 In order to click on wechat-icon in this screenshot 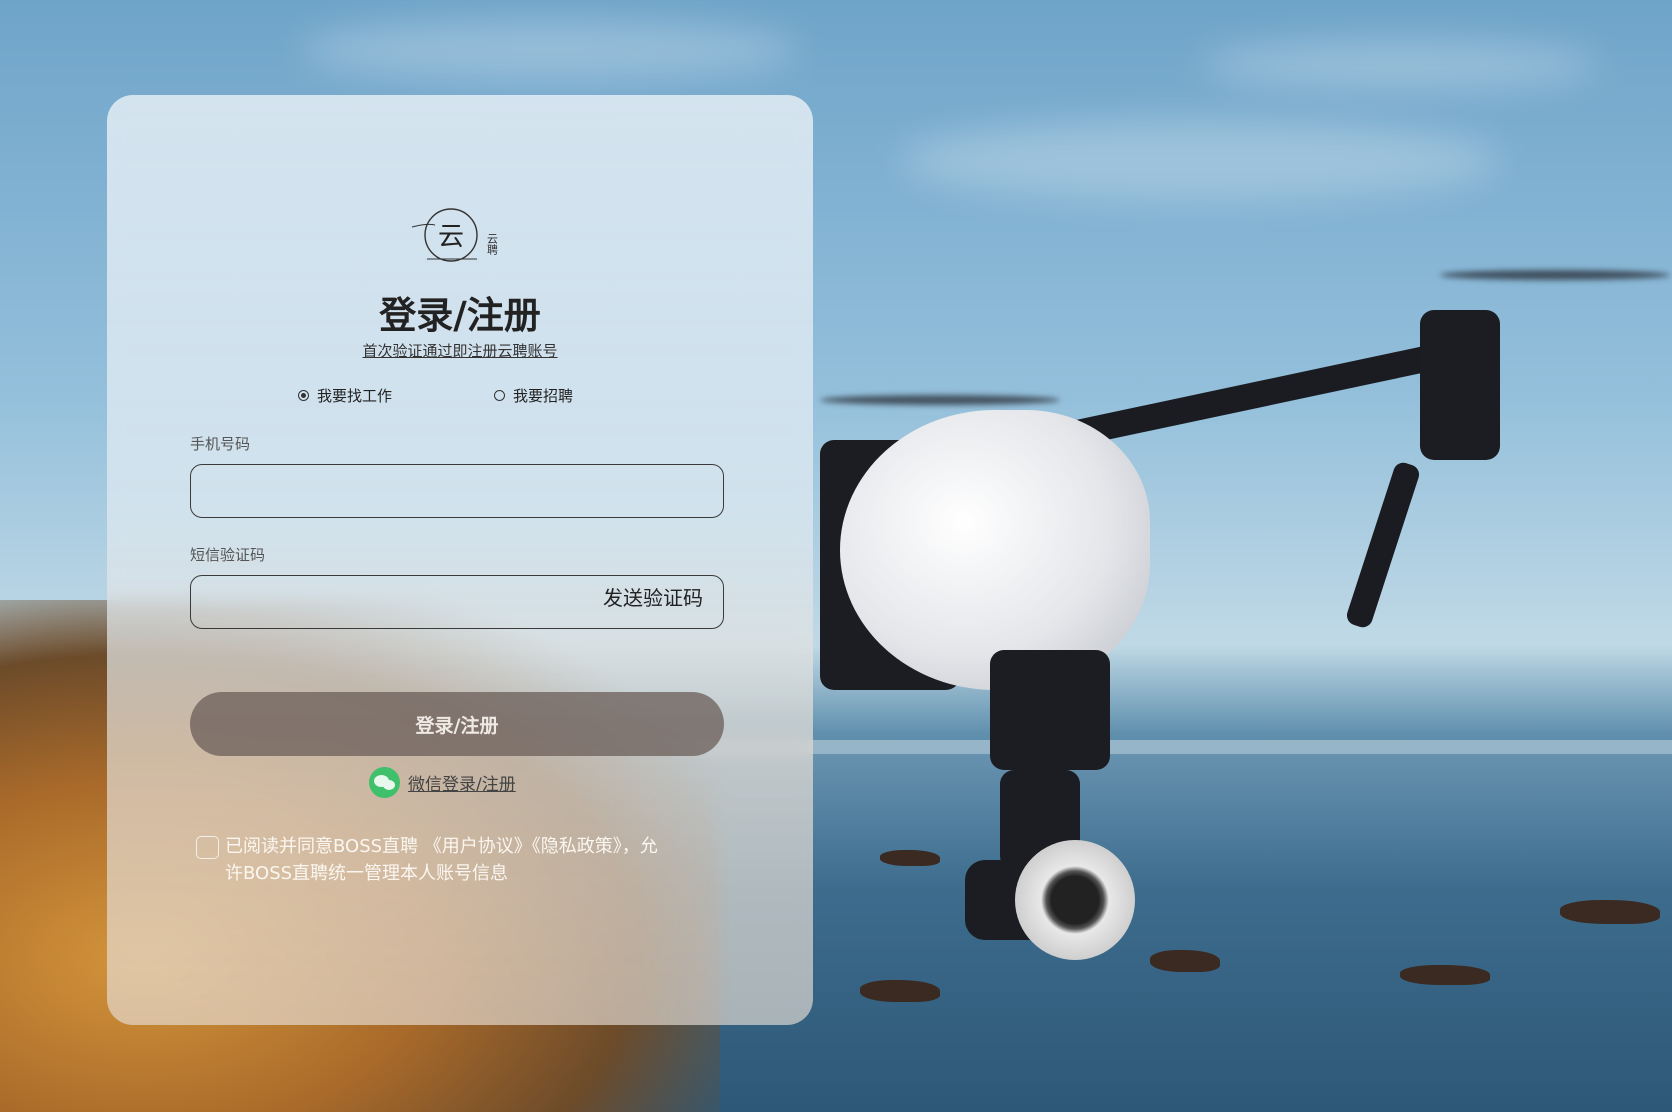, I will do `click(384, 782)`.